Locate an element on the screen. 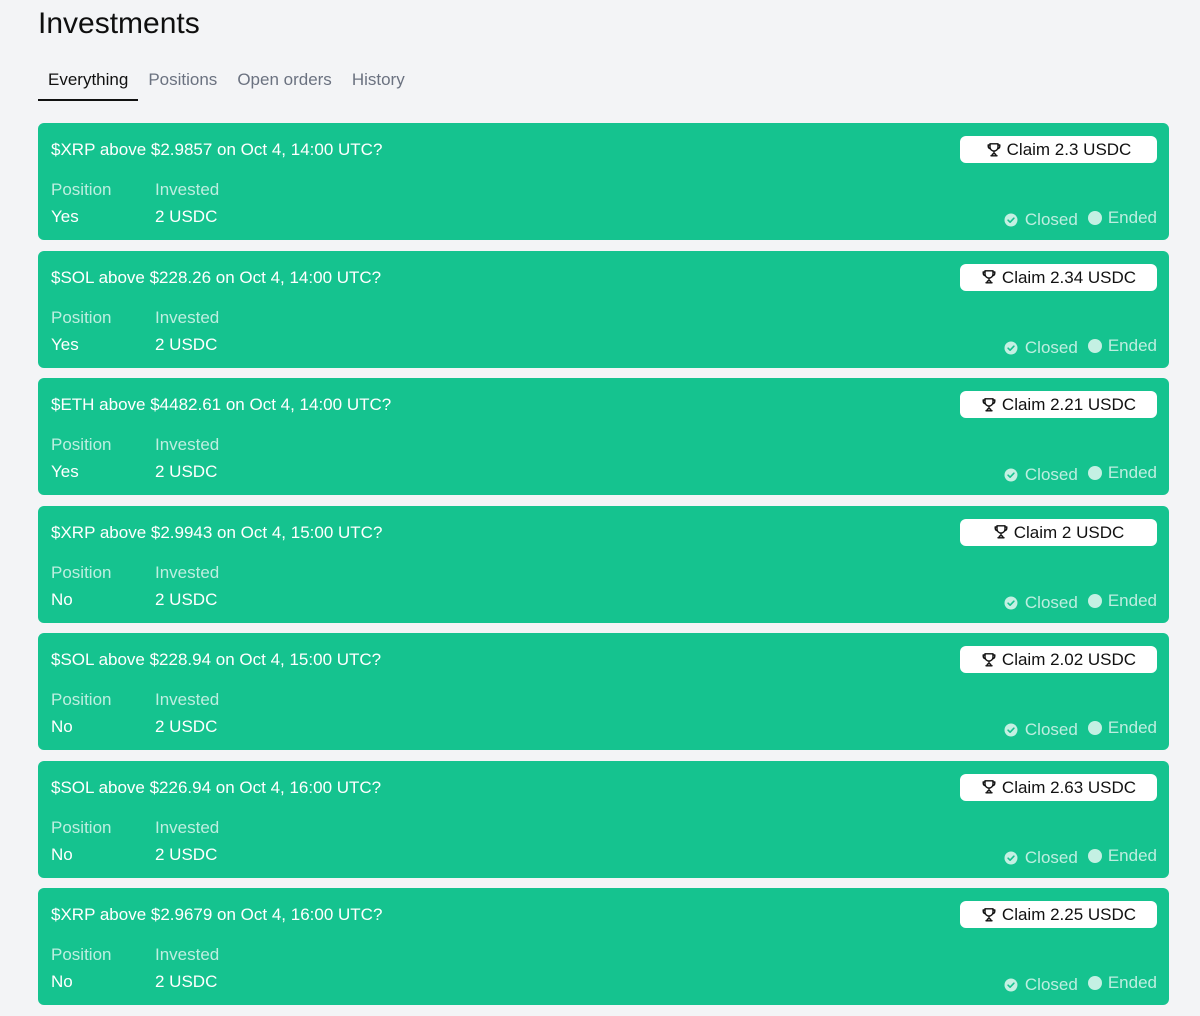 The width and height of the screenshot is (1200, 1016). claim-button: Claim 2.02 USDC is located at coordinates (1058, 659).